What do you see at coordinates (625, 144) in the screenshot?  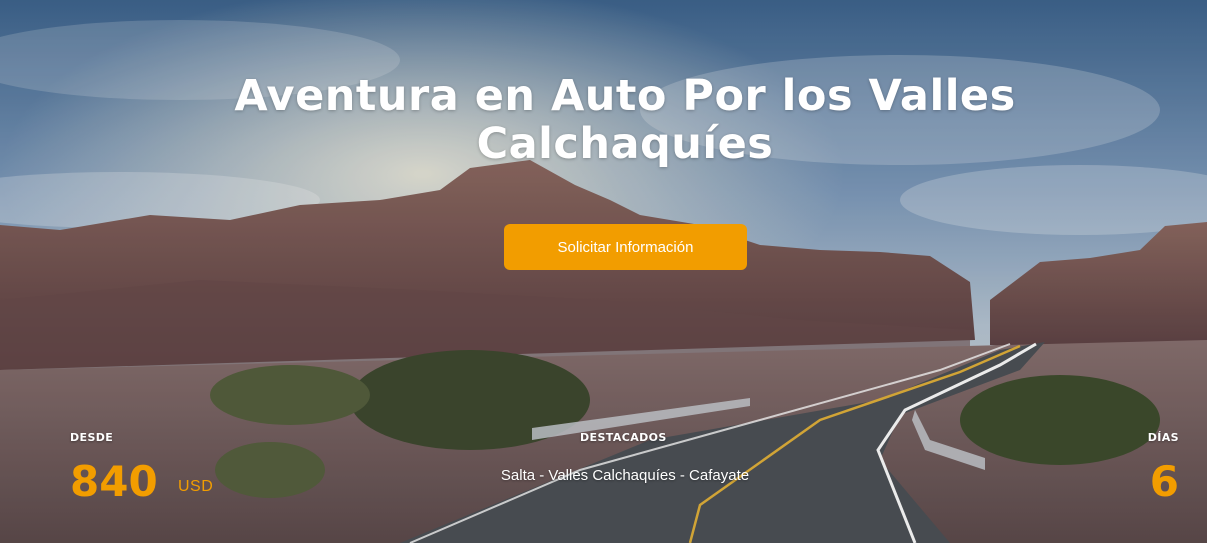 I see `page-title-line-2: Calchaquíes` at bounding box center [625, 144].